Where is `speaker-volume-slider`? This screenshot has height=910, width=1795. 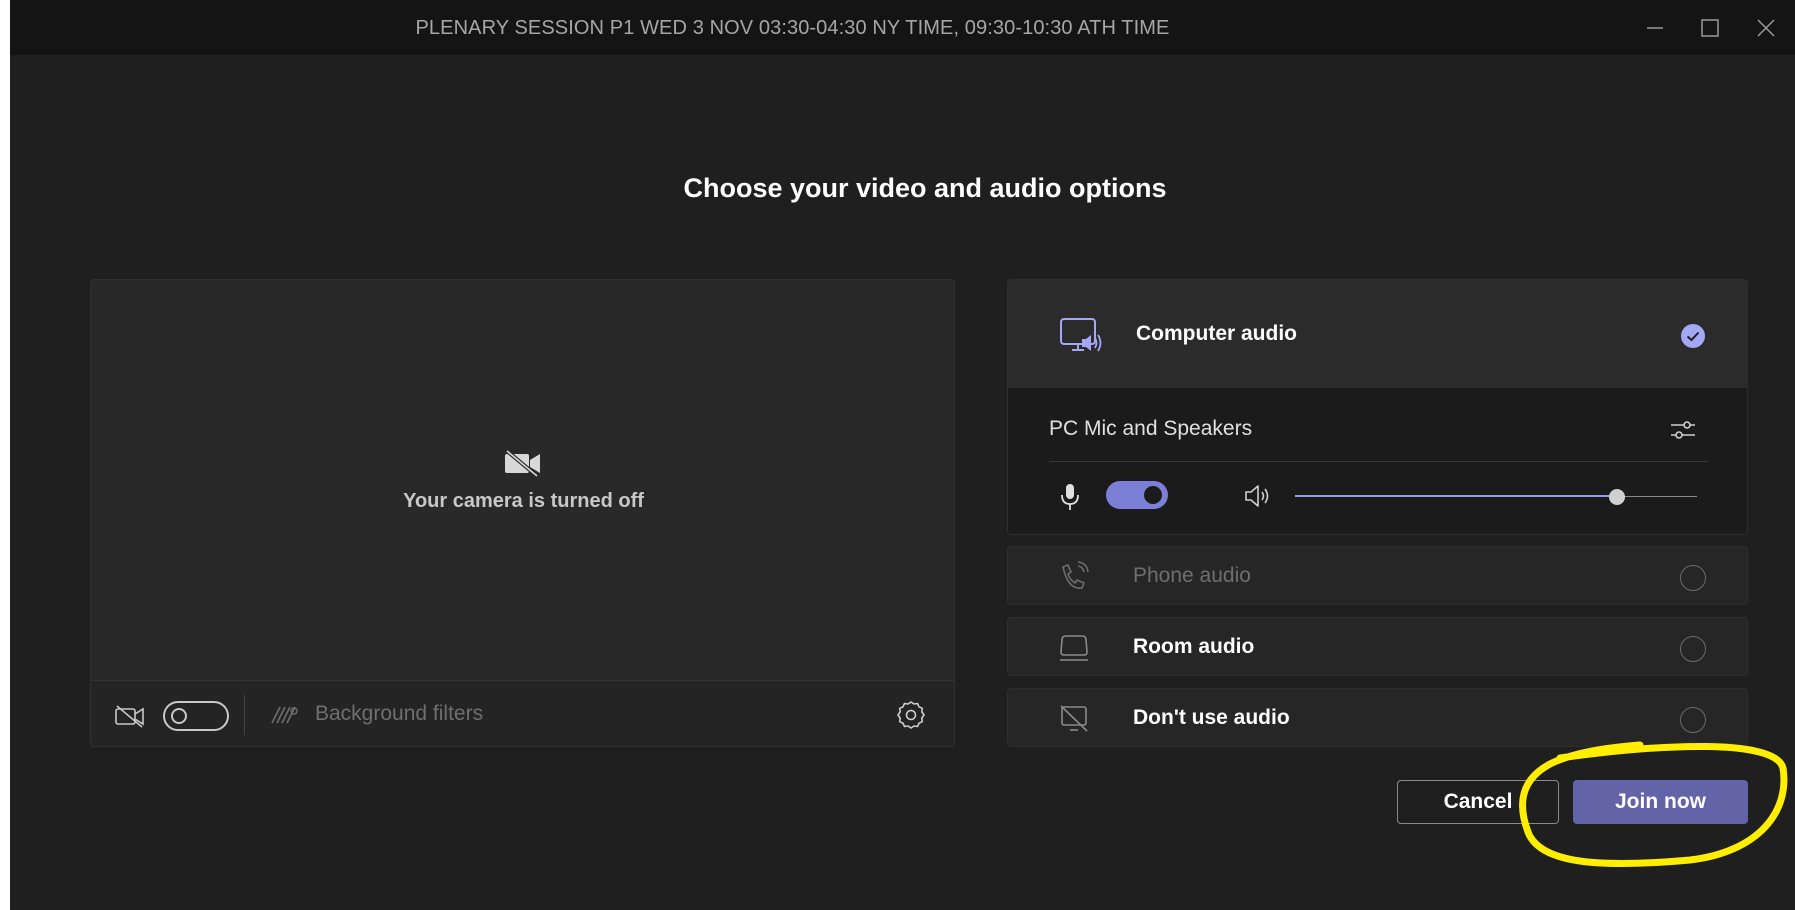
speaker-volume-slider is located at coordinates (1496, 497).